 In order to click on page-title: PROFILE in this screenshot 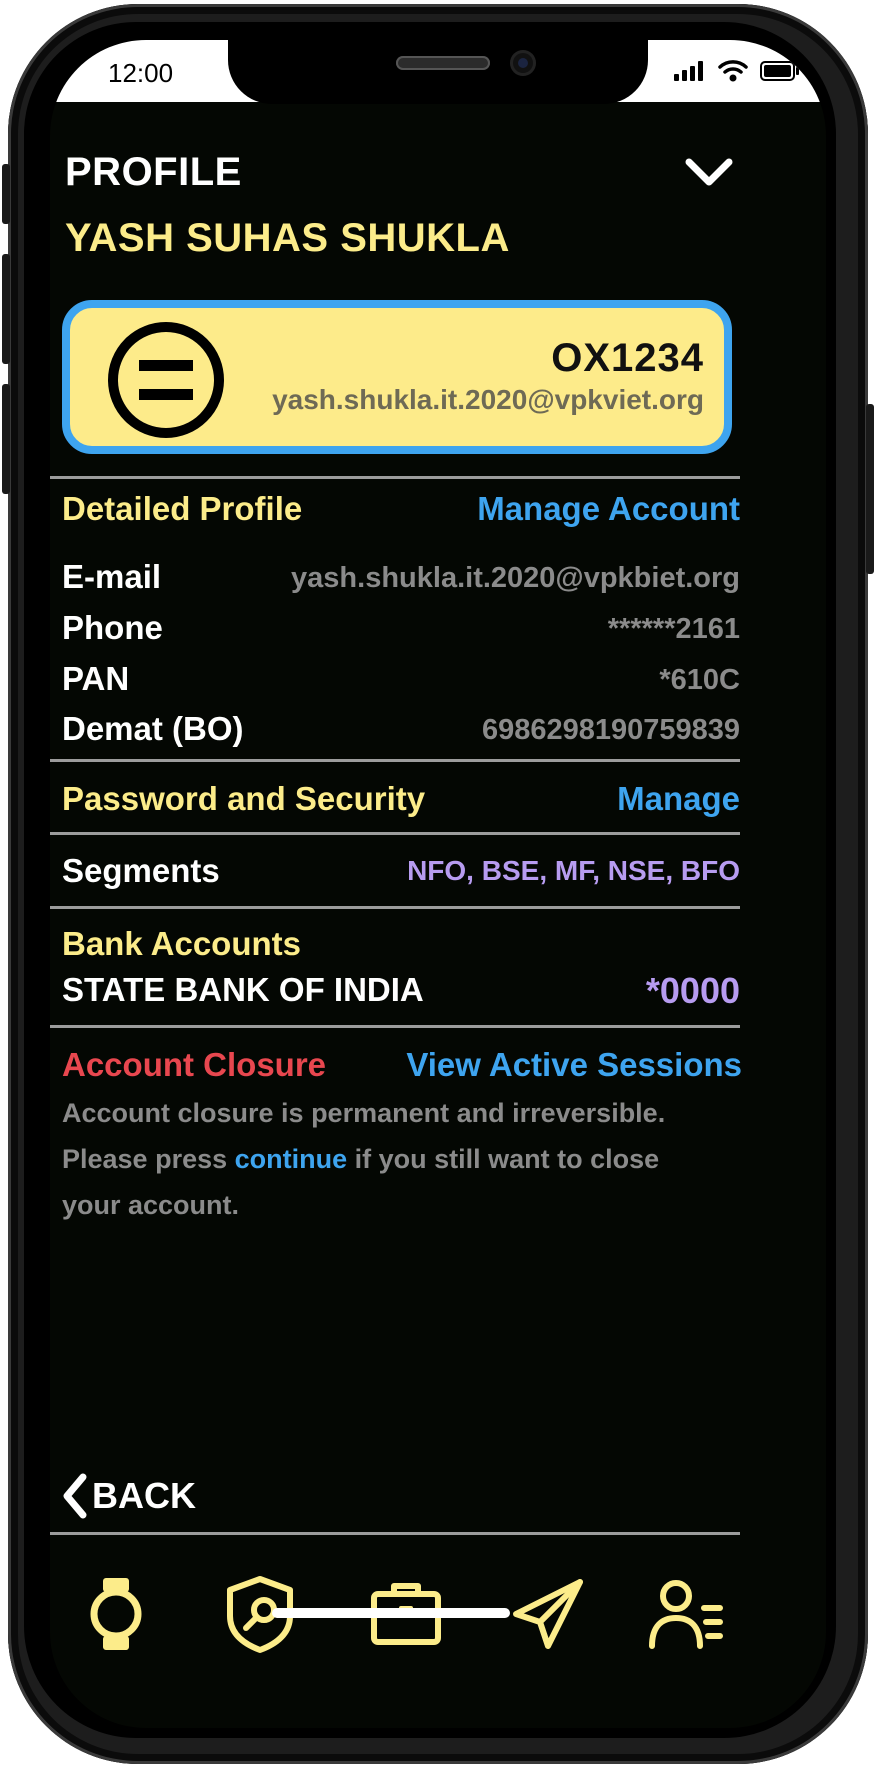, I will do `click(153, 172)`.